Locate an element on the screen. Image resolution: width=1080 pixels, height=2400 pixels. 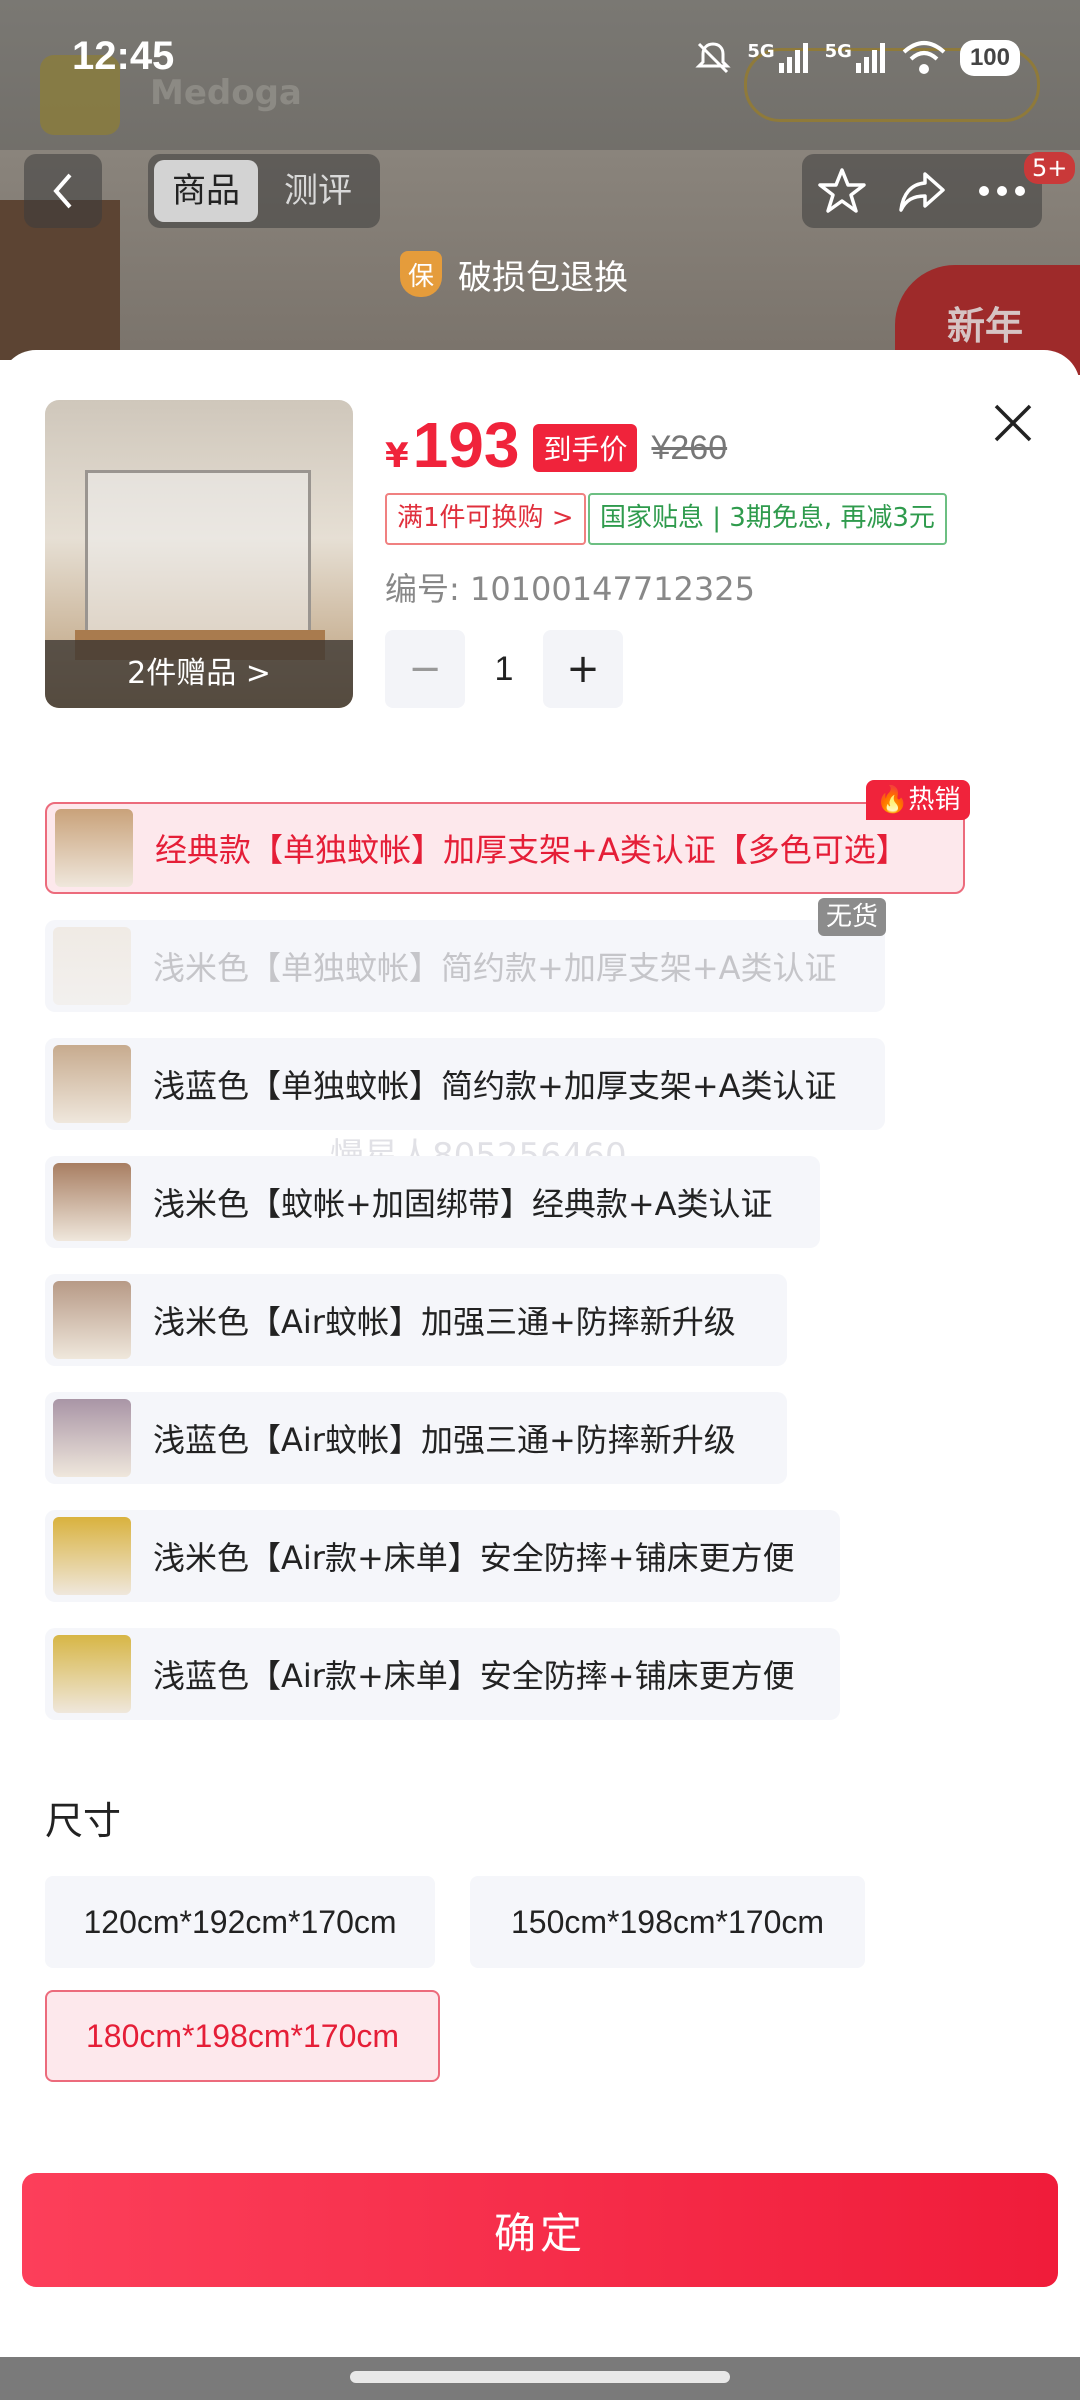
status-icons: 5G 5G 100 is located at coordinates (856, 58).